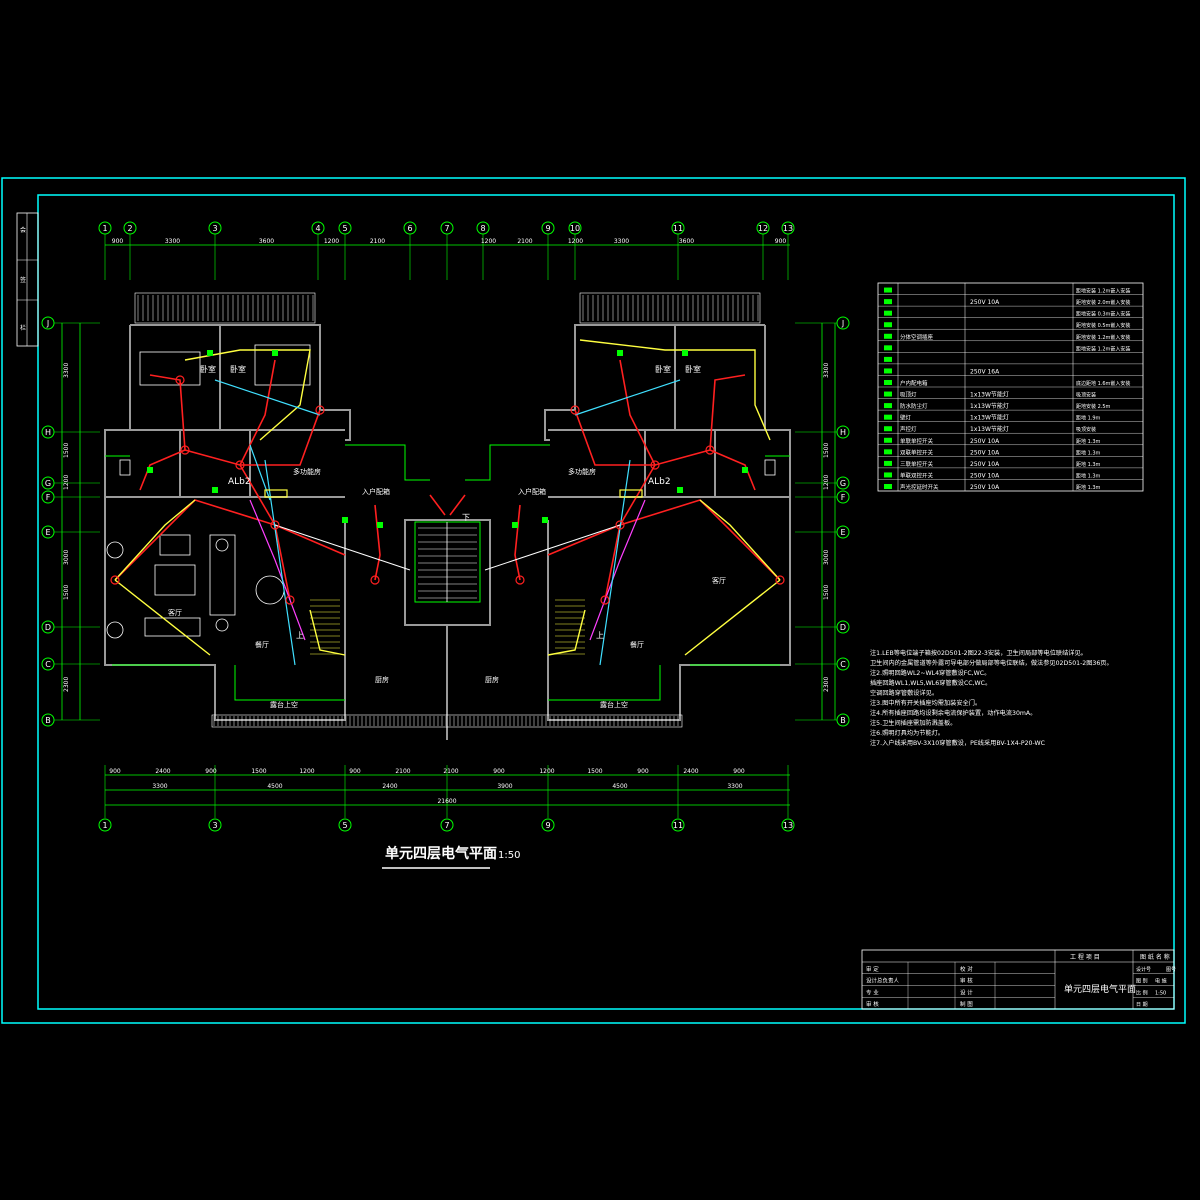 The height and width of the screenshot is (1200, 1200). I want to click on dim-top-1: 3300, so click(172, 241).